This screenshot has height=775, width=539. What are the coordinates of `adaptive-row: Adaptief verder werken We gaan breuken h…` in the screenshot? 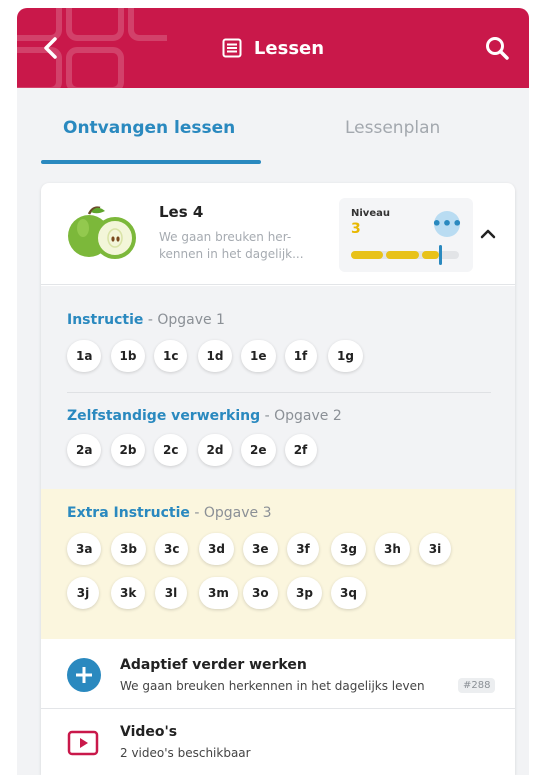 It's located at (278, 674).